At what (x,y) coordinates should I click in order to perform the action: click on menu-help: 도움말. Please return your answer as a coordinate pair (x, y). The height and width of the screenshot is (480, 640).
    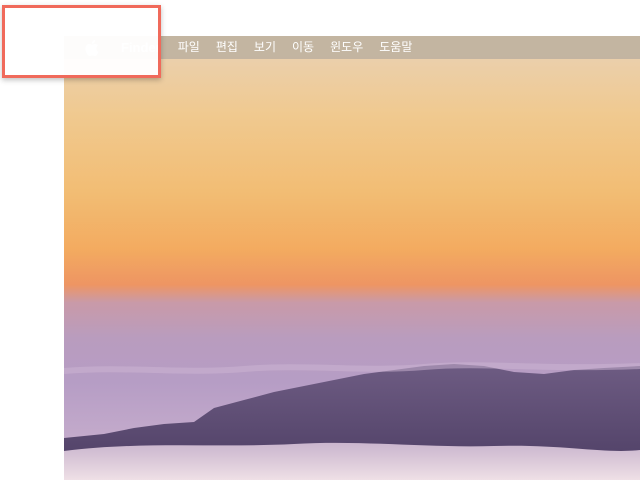
    Looking at the image, I should click on (395, 47).